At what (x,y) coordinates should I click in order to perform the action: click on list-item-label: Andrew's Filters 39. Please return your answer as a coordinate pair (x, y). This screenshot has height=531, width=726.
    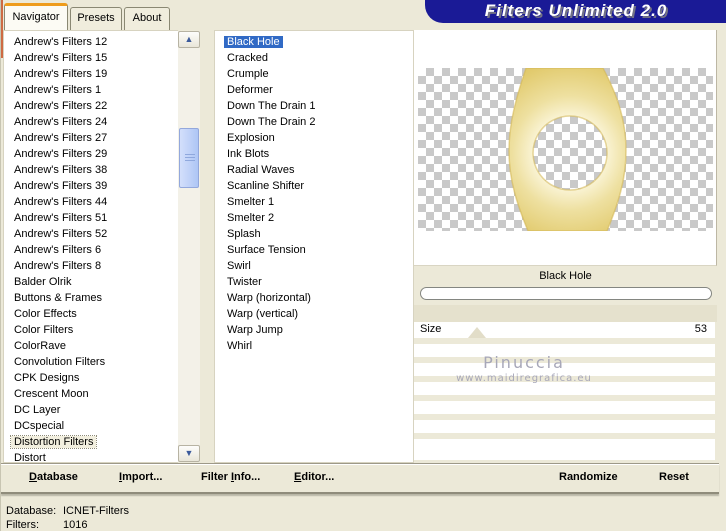
    Looking at the image, I should click on (61, 186).